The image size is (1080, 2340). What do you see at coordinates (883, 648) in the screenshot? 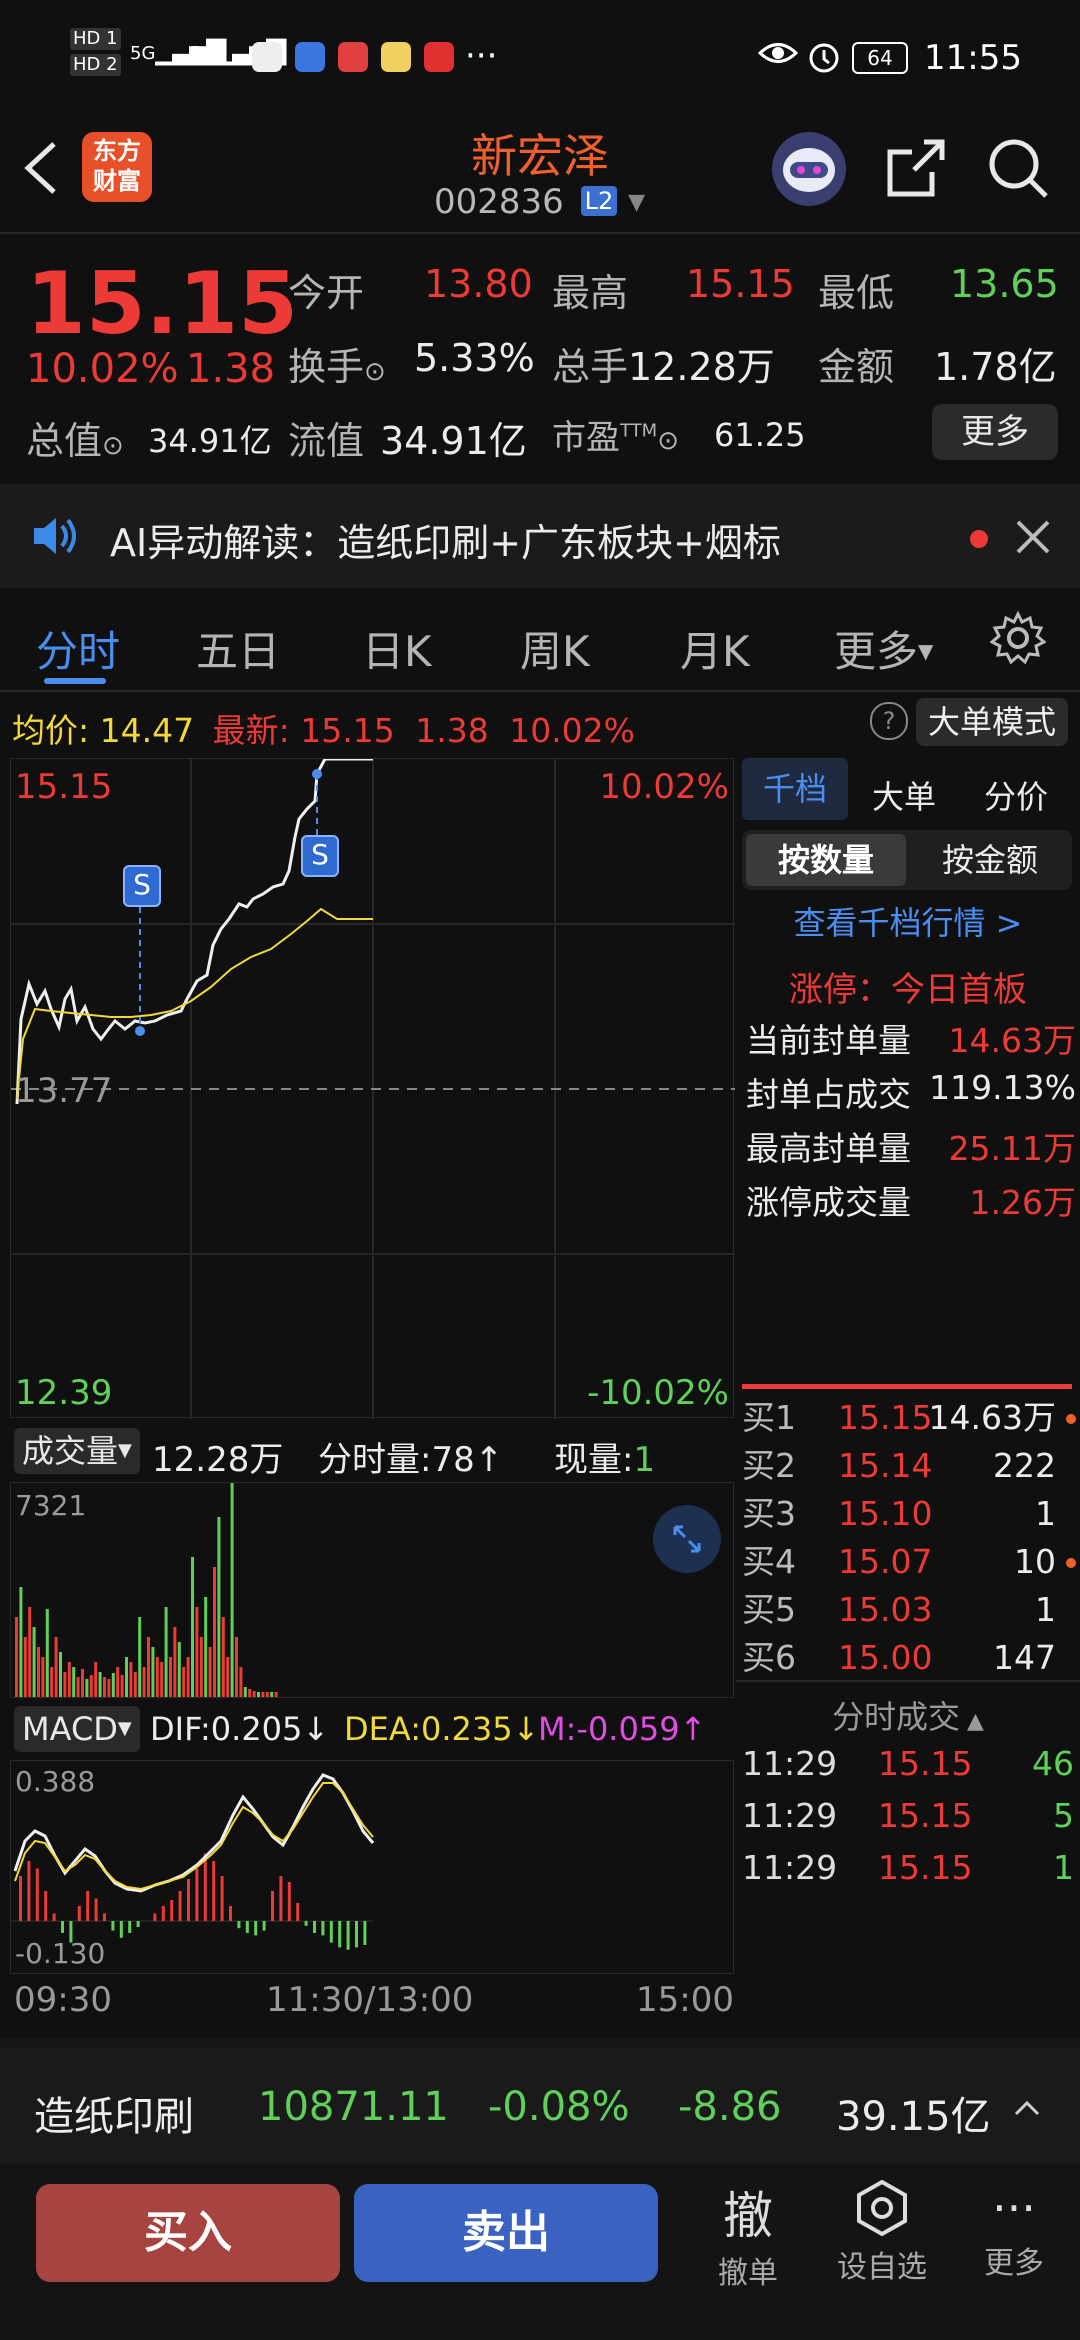
I see `tab-more: 更多▼` at bounding box center [883, 648].